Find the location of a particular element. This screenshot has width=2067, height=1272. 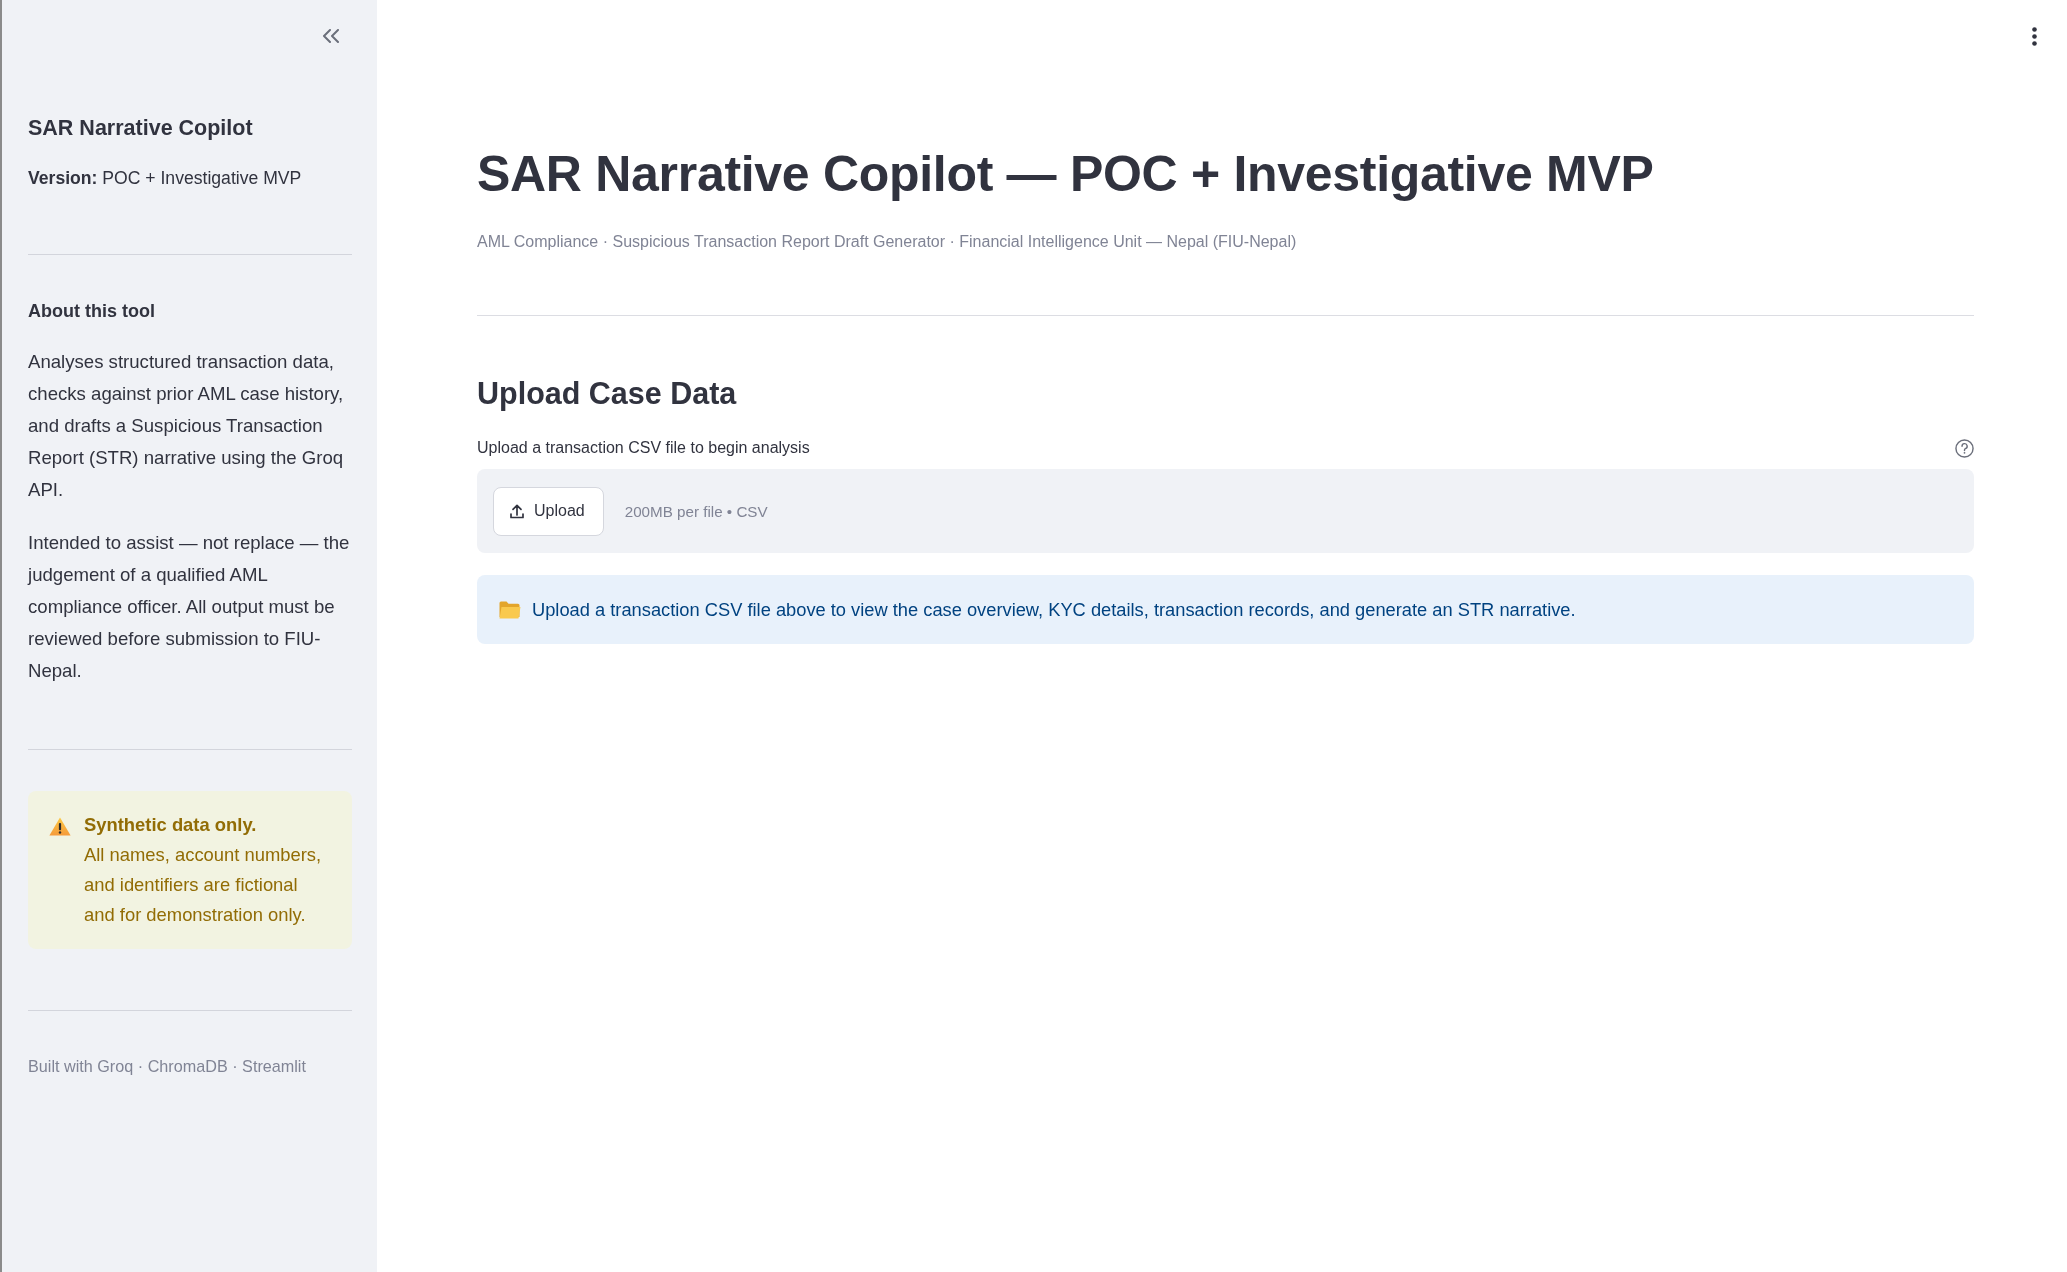

file-limits-text: 200MB per file • CSV is located at coordinates (696, 511).